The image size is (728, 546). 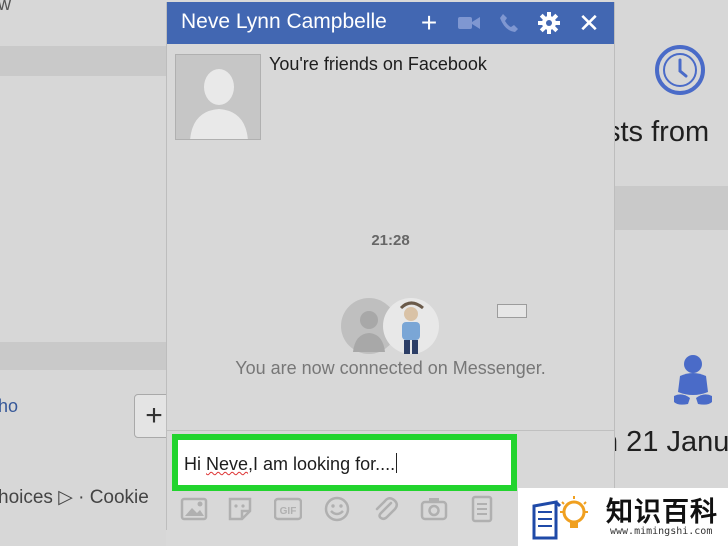 I want to click on composer-divider, so click(x=390, y=430).